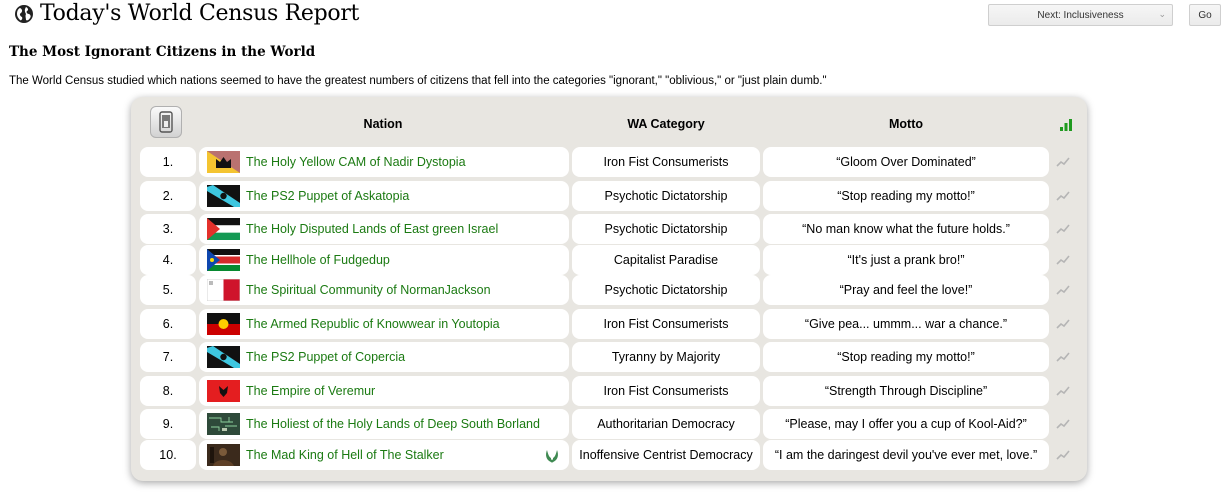 The width and height of the screenshot is (1228, 504). Describe the element at coordinates (905, 124) in the screenshot. I see `column-header-motto: Motto` at that location.